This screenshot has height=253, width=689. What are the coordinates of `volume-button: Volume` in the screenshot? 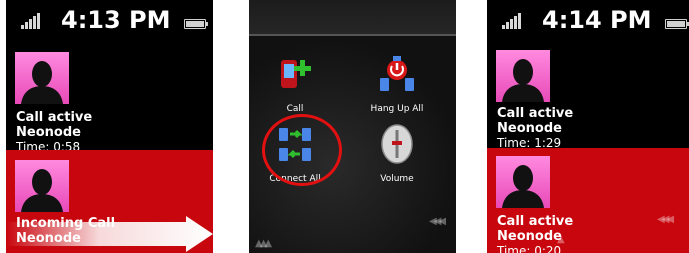 It's located at (397, 154).